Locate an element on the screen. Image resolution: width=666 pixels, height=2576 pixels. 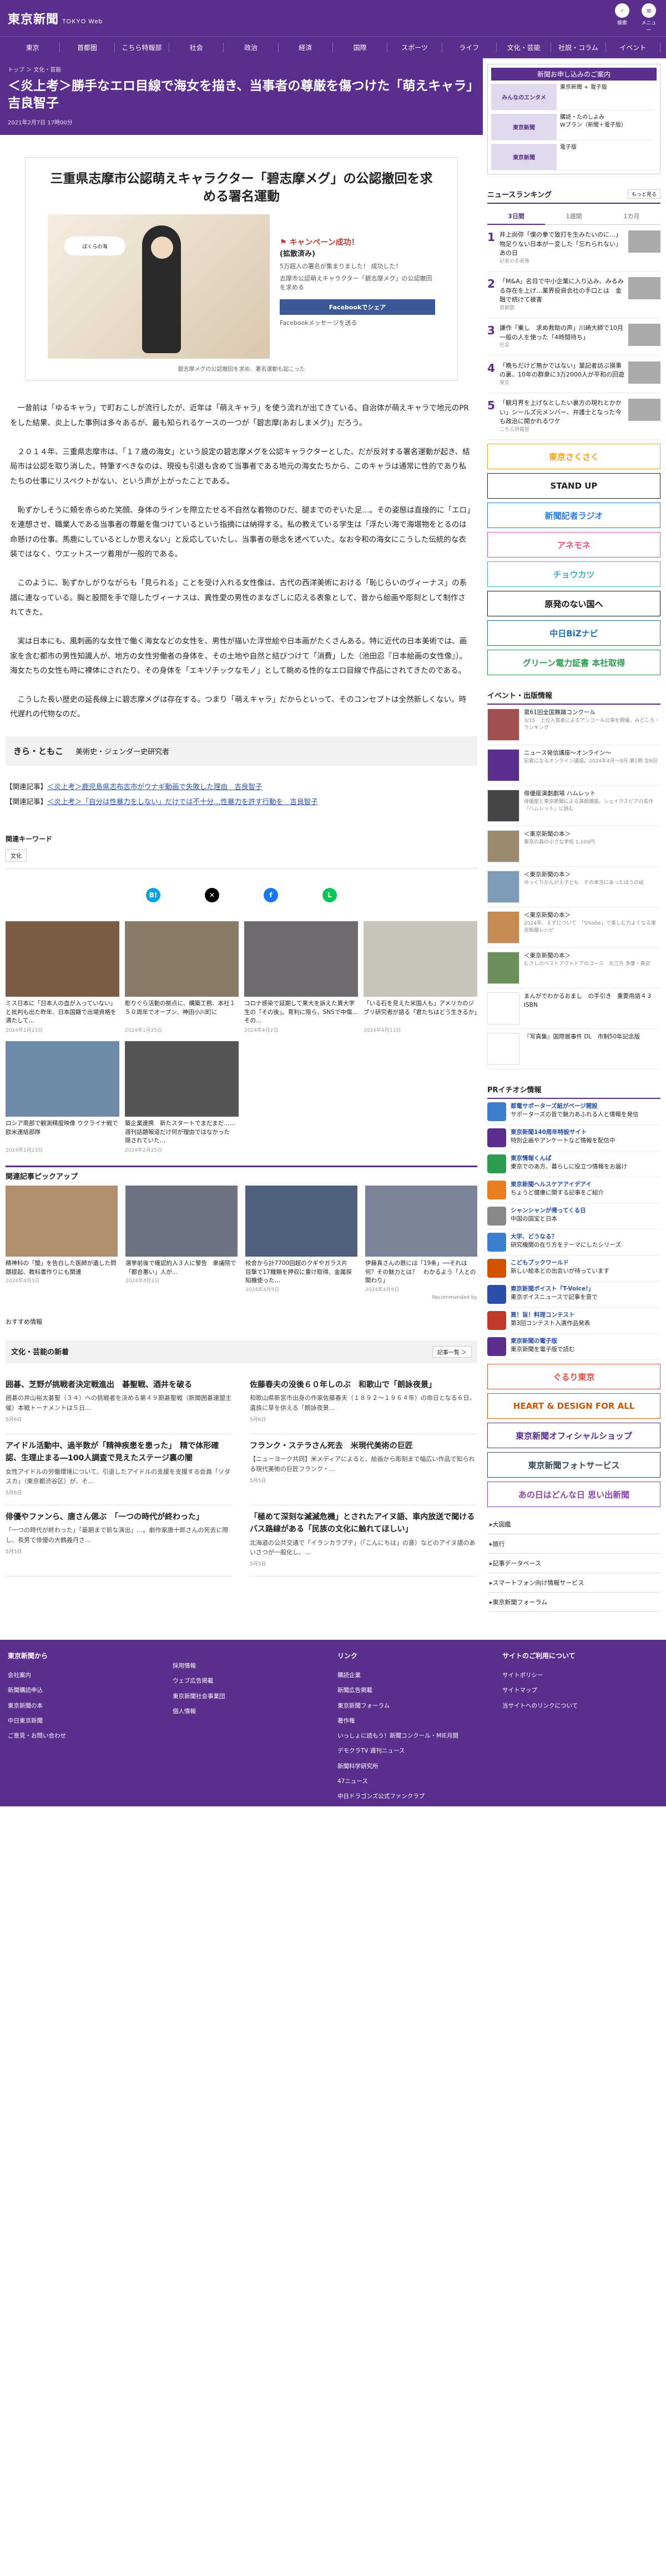
sidebar-link: 大図鑑 is located at coordinates (573, 1524).